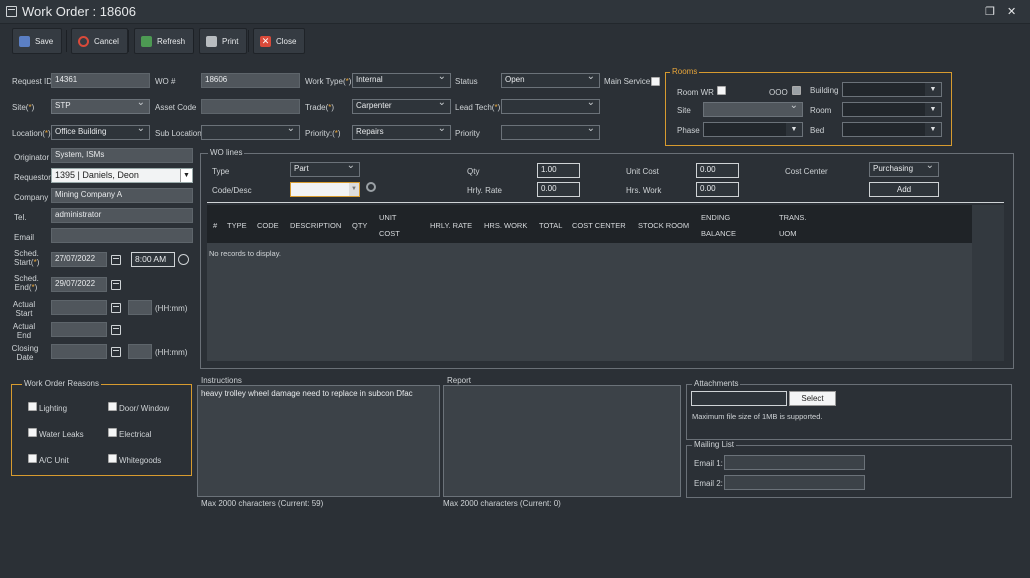  I want to click on email2-label: Email 2:, so click(708, 483).